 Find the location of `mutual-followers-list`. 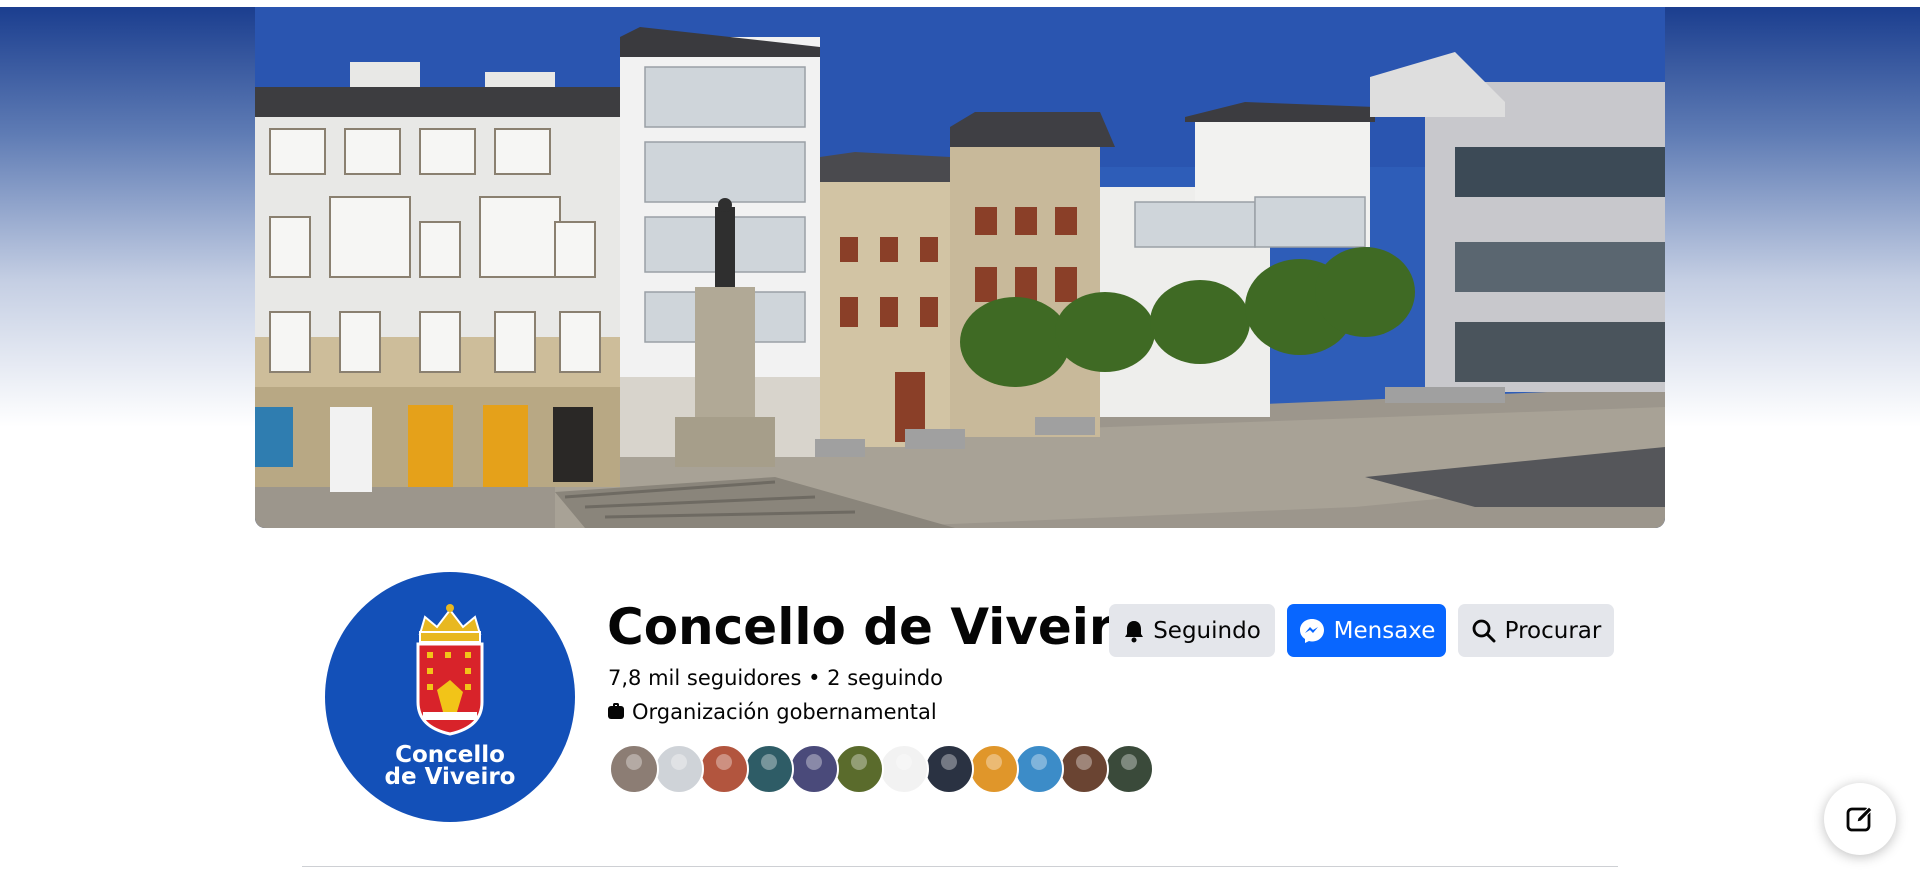

mutual-followers-list is located at coordinates (881, 769).